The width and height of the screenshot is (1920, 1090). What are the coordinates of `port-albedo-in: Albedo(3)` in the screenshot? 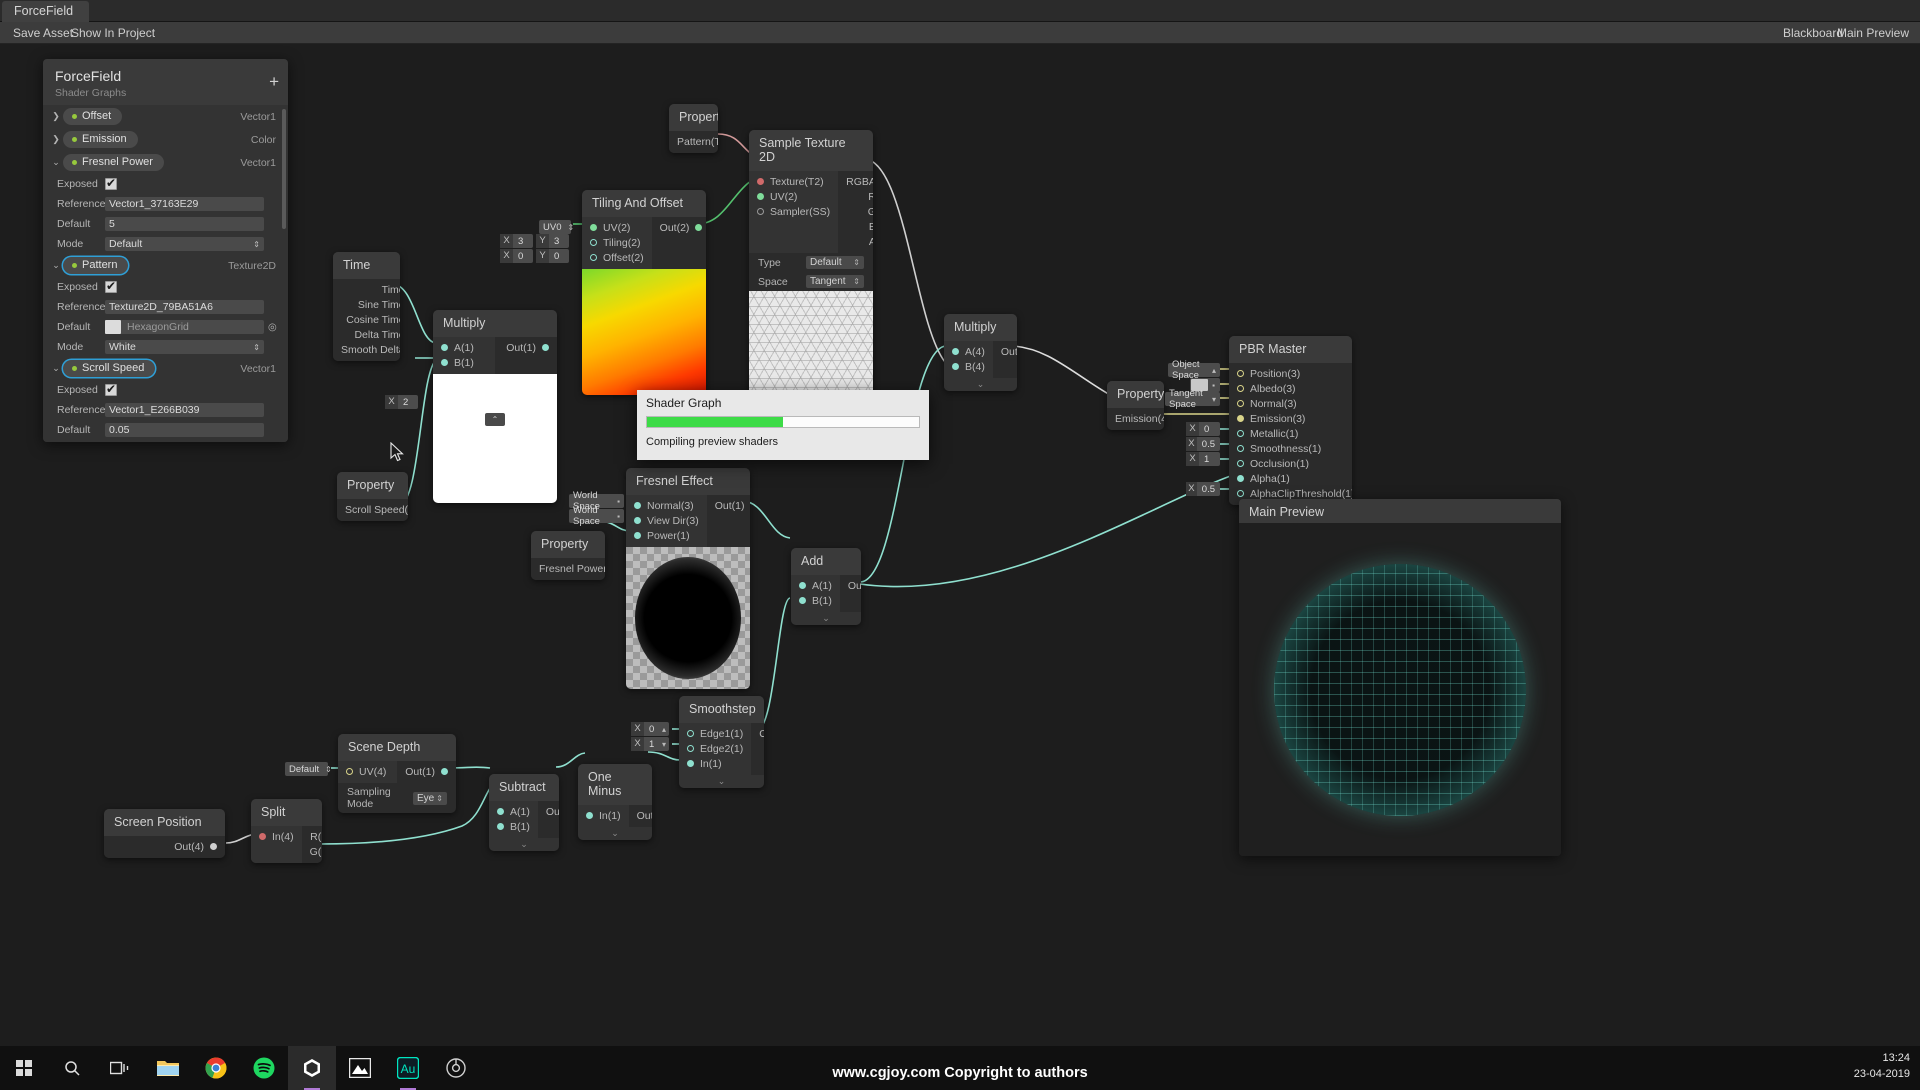 It's located at (1290, 388).